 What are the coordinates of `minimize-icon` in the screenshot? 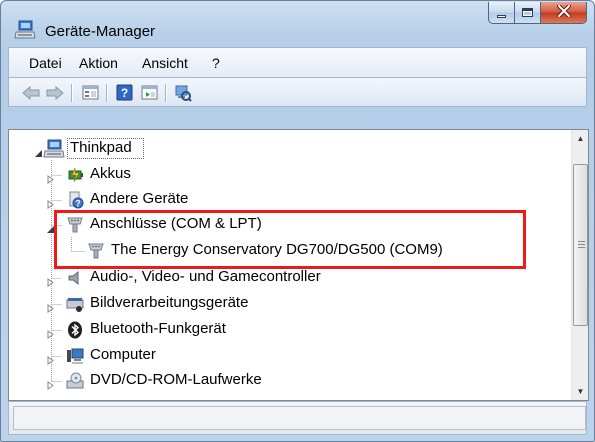 It's located at (501, 16).